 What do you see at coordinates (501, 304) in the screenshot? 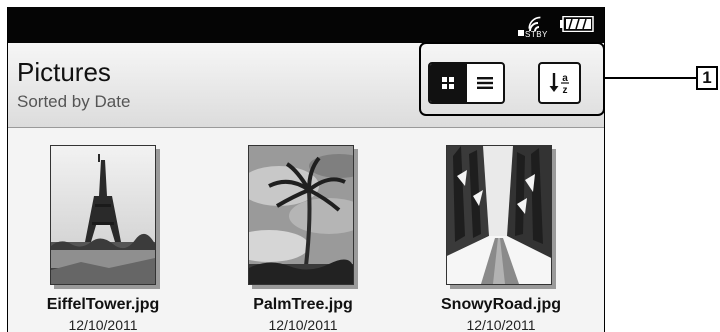
I see `file-name: SnowyRoad.jpg` at bounding box center [501, 304].